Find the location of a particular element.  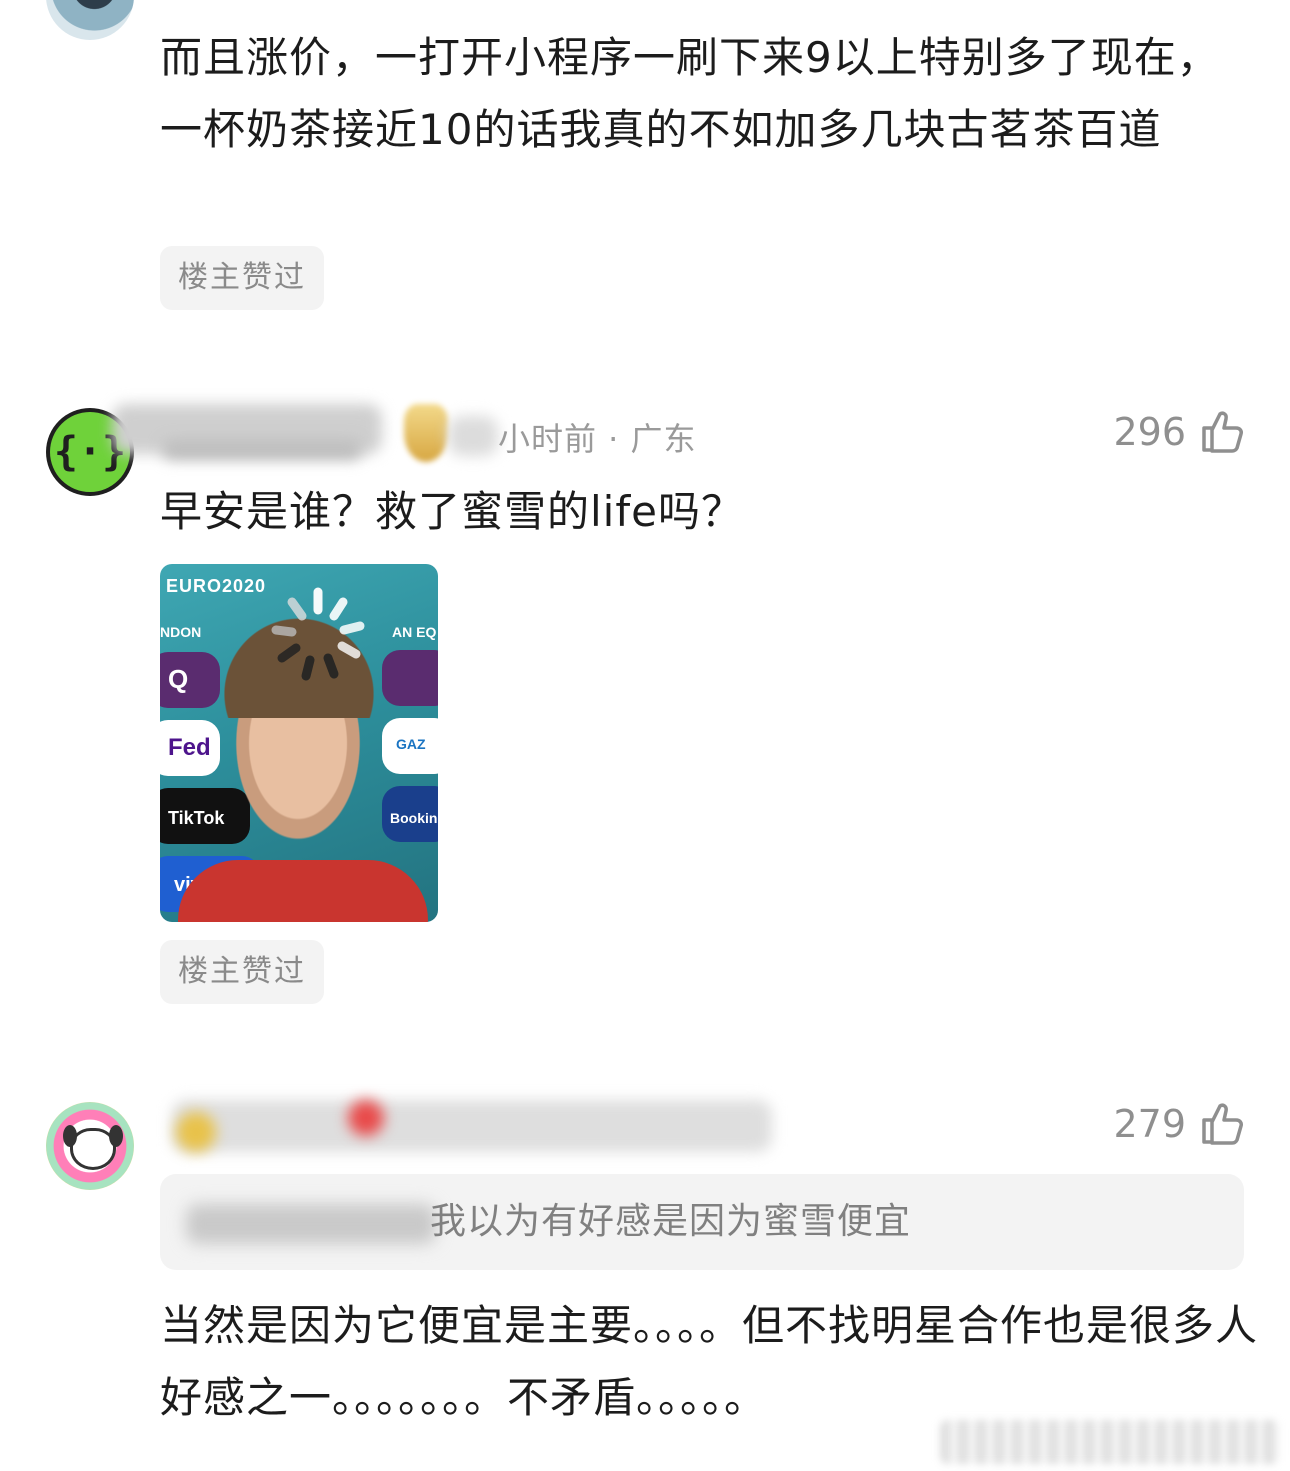

image-text-euro: EURO2020 is located at coordinates (216, 586).